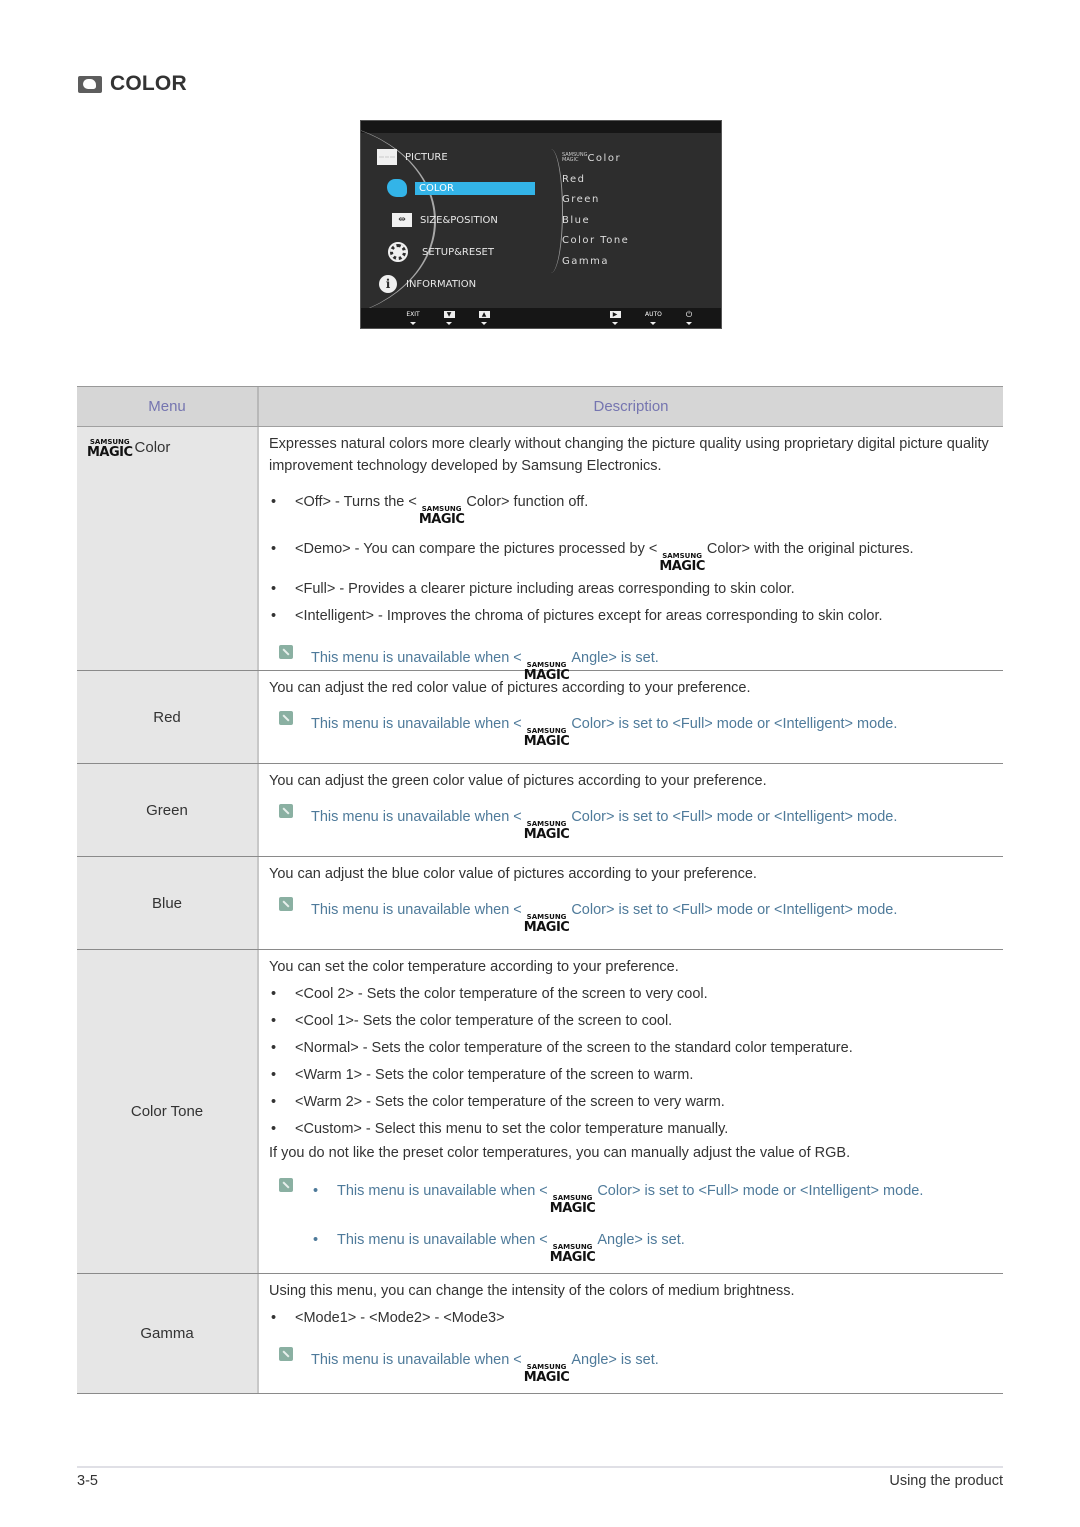  I want to click on osd-bracket-decoration, so click(551, 211).